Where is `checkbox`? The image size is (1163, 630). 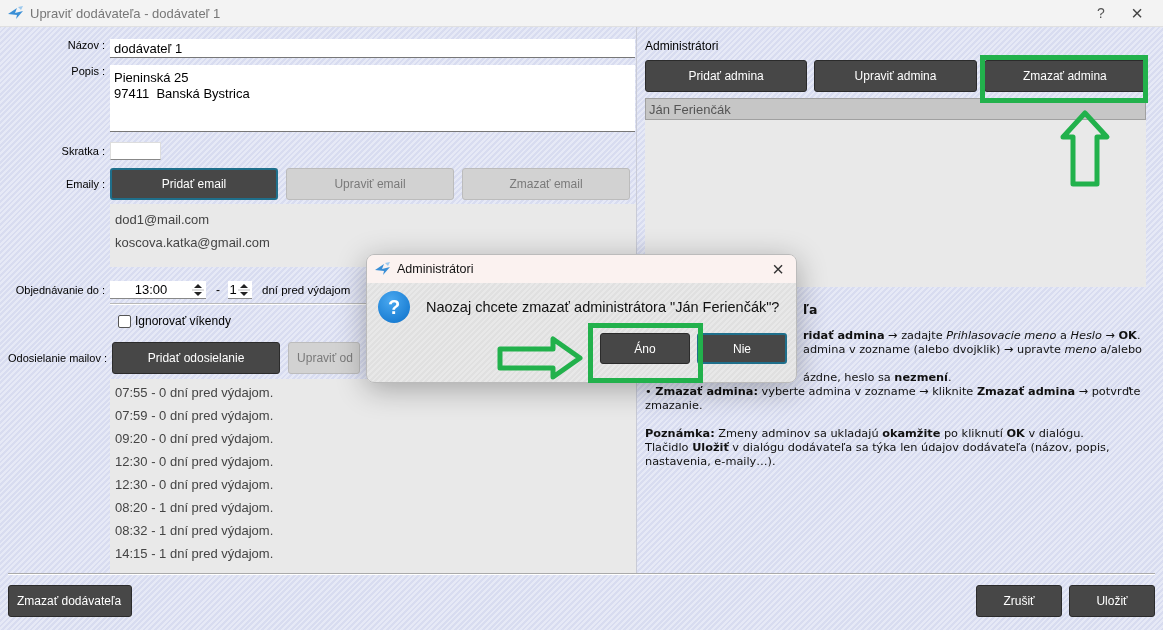
checkbox is located at coordinates (124, 321).